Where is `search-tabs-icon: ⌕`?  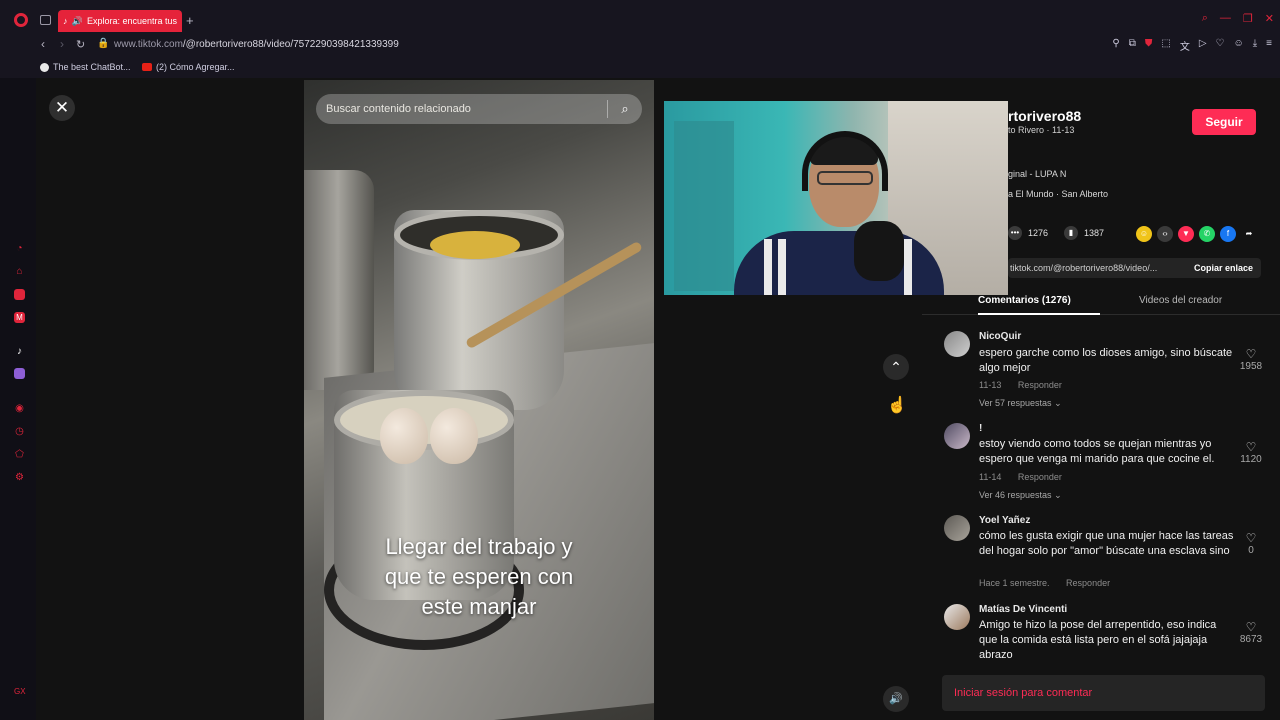 search-tabs-icon: ⌕ is located at coordinates (1205, 18).